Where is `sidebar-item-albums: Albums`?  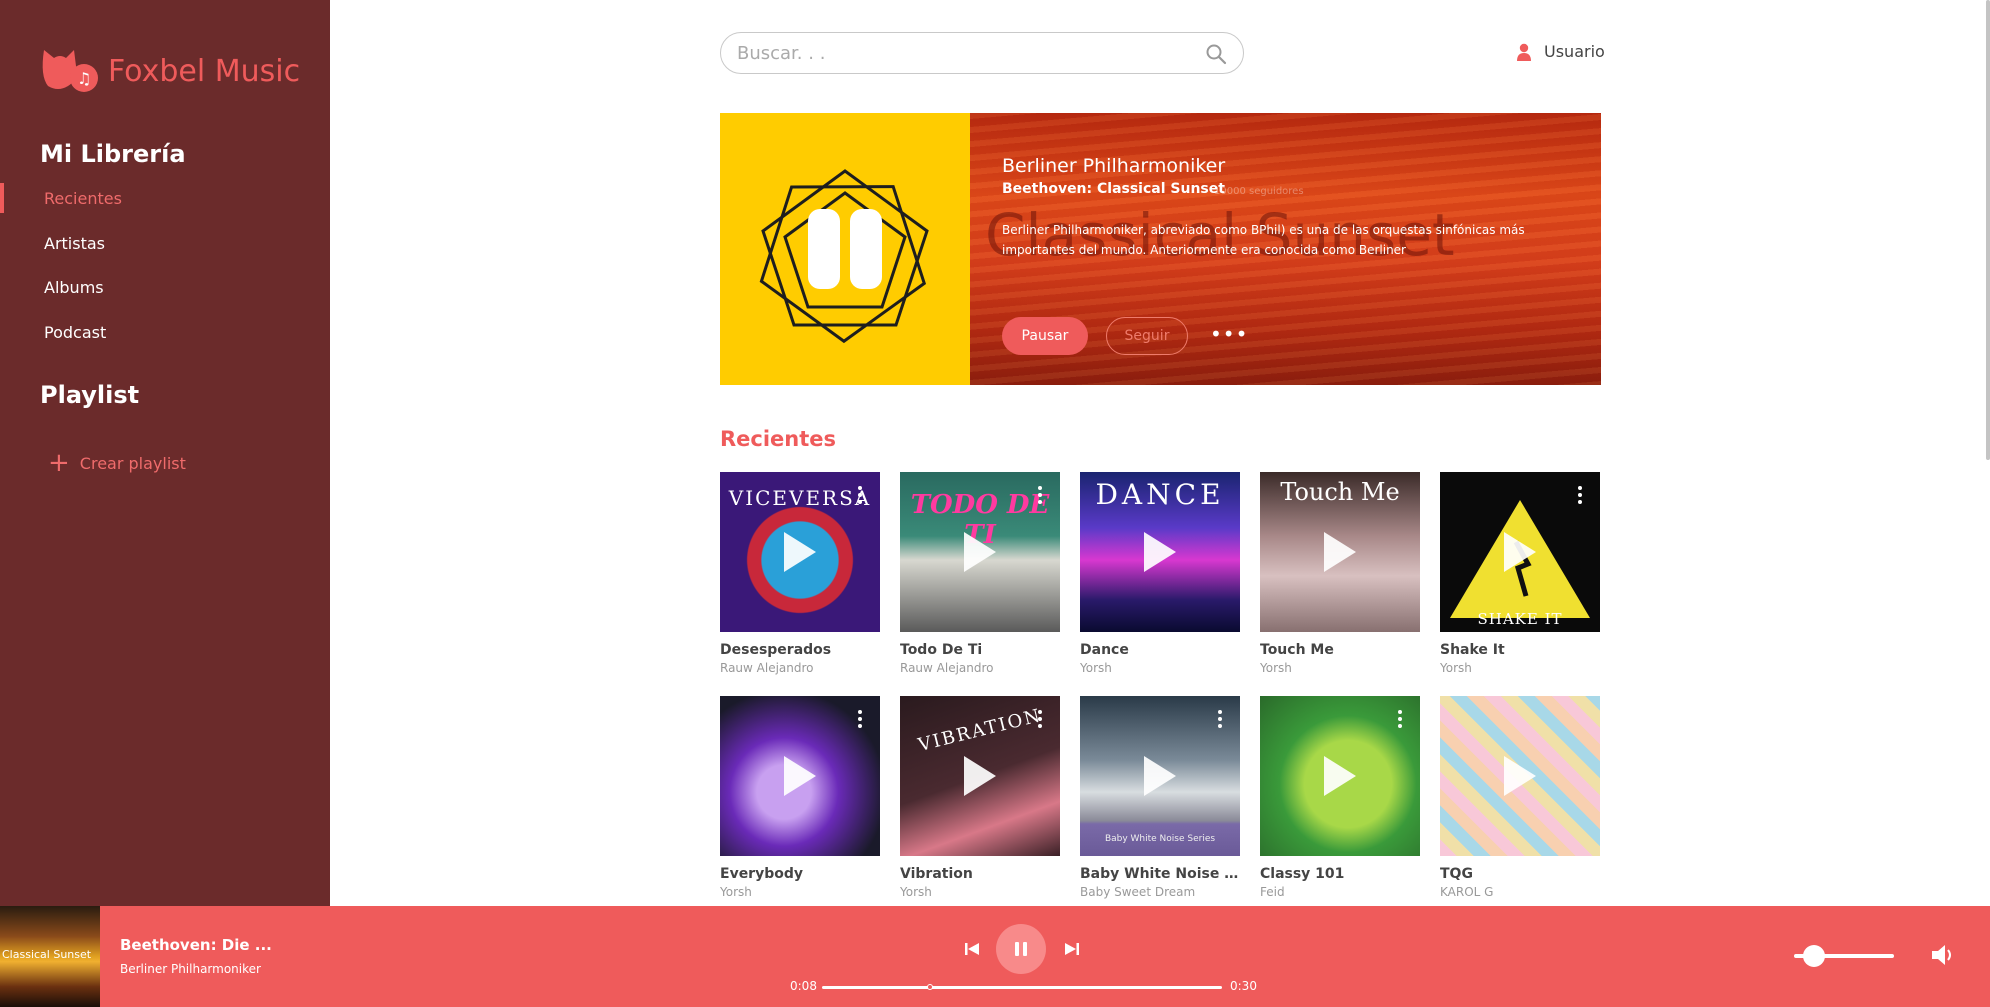
sidebar-item-albums: Albums is located at coordinates (165, 287).